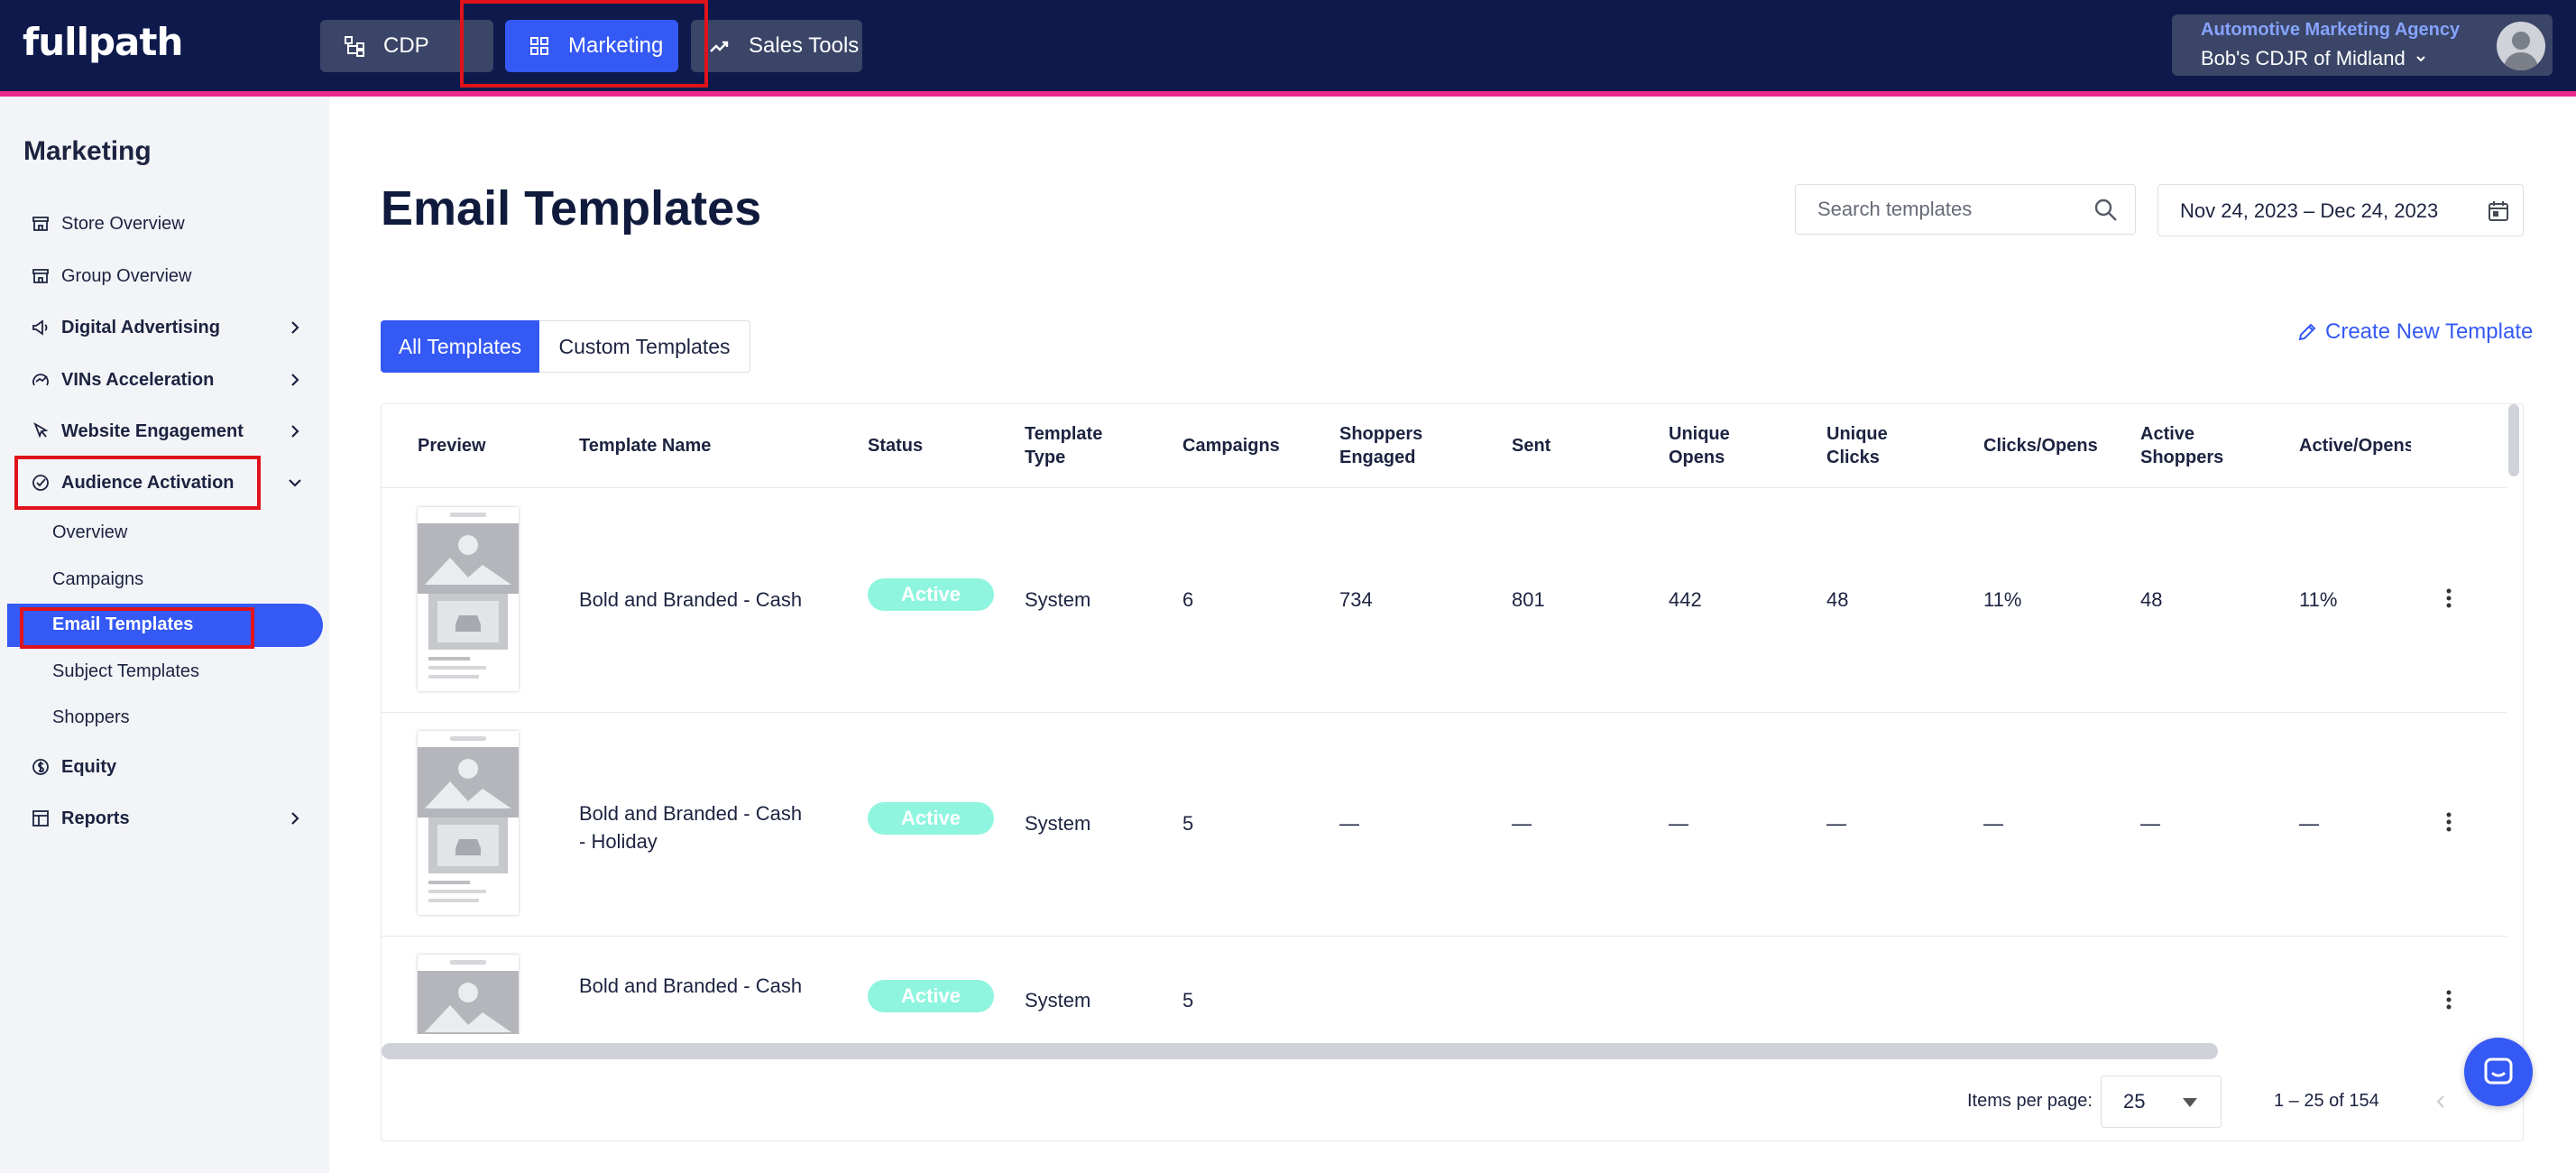 This screenshot has height=1173, width=2576. I want to click on nav-cdp: CDP, so click(407, 46).